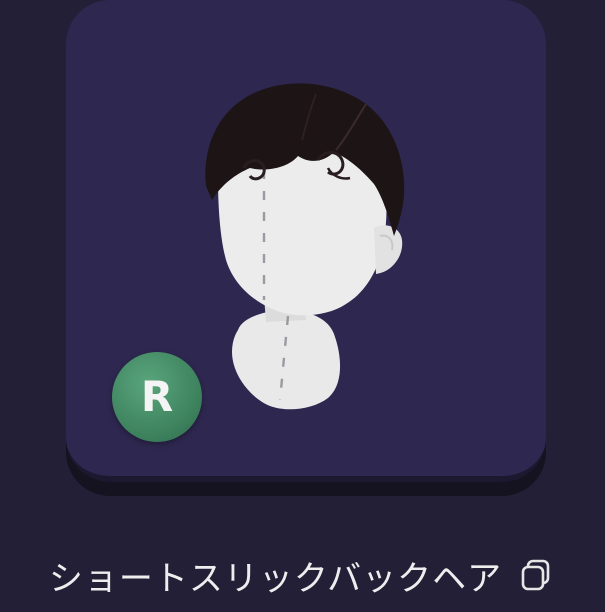  What do you see at coordinates (275, 578) in the screenshot?
I see `item-name: ショートスリックバックヘア` at bounding box center [275, 578].